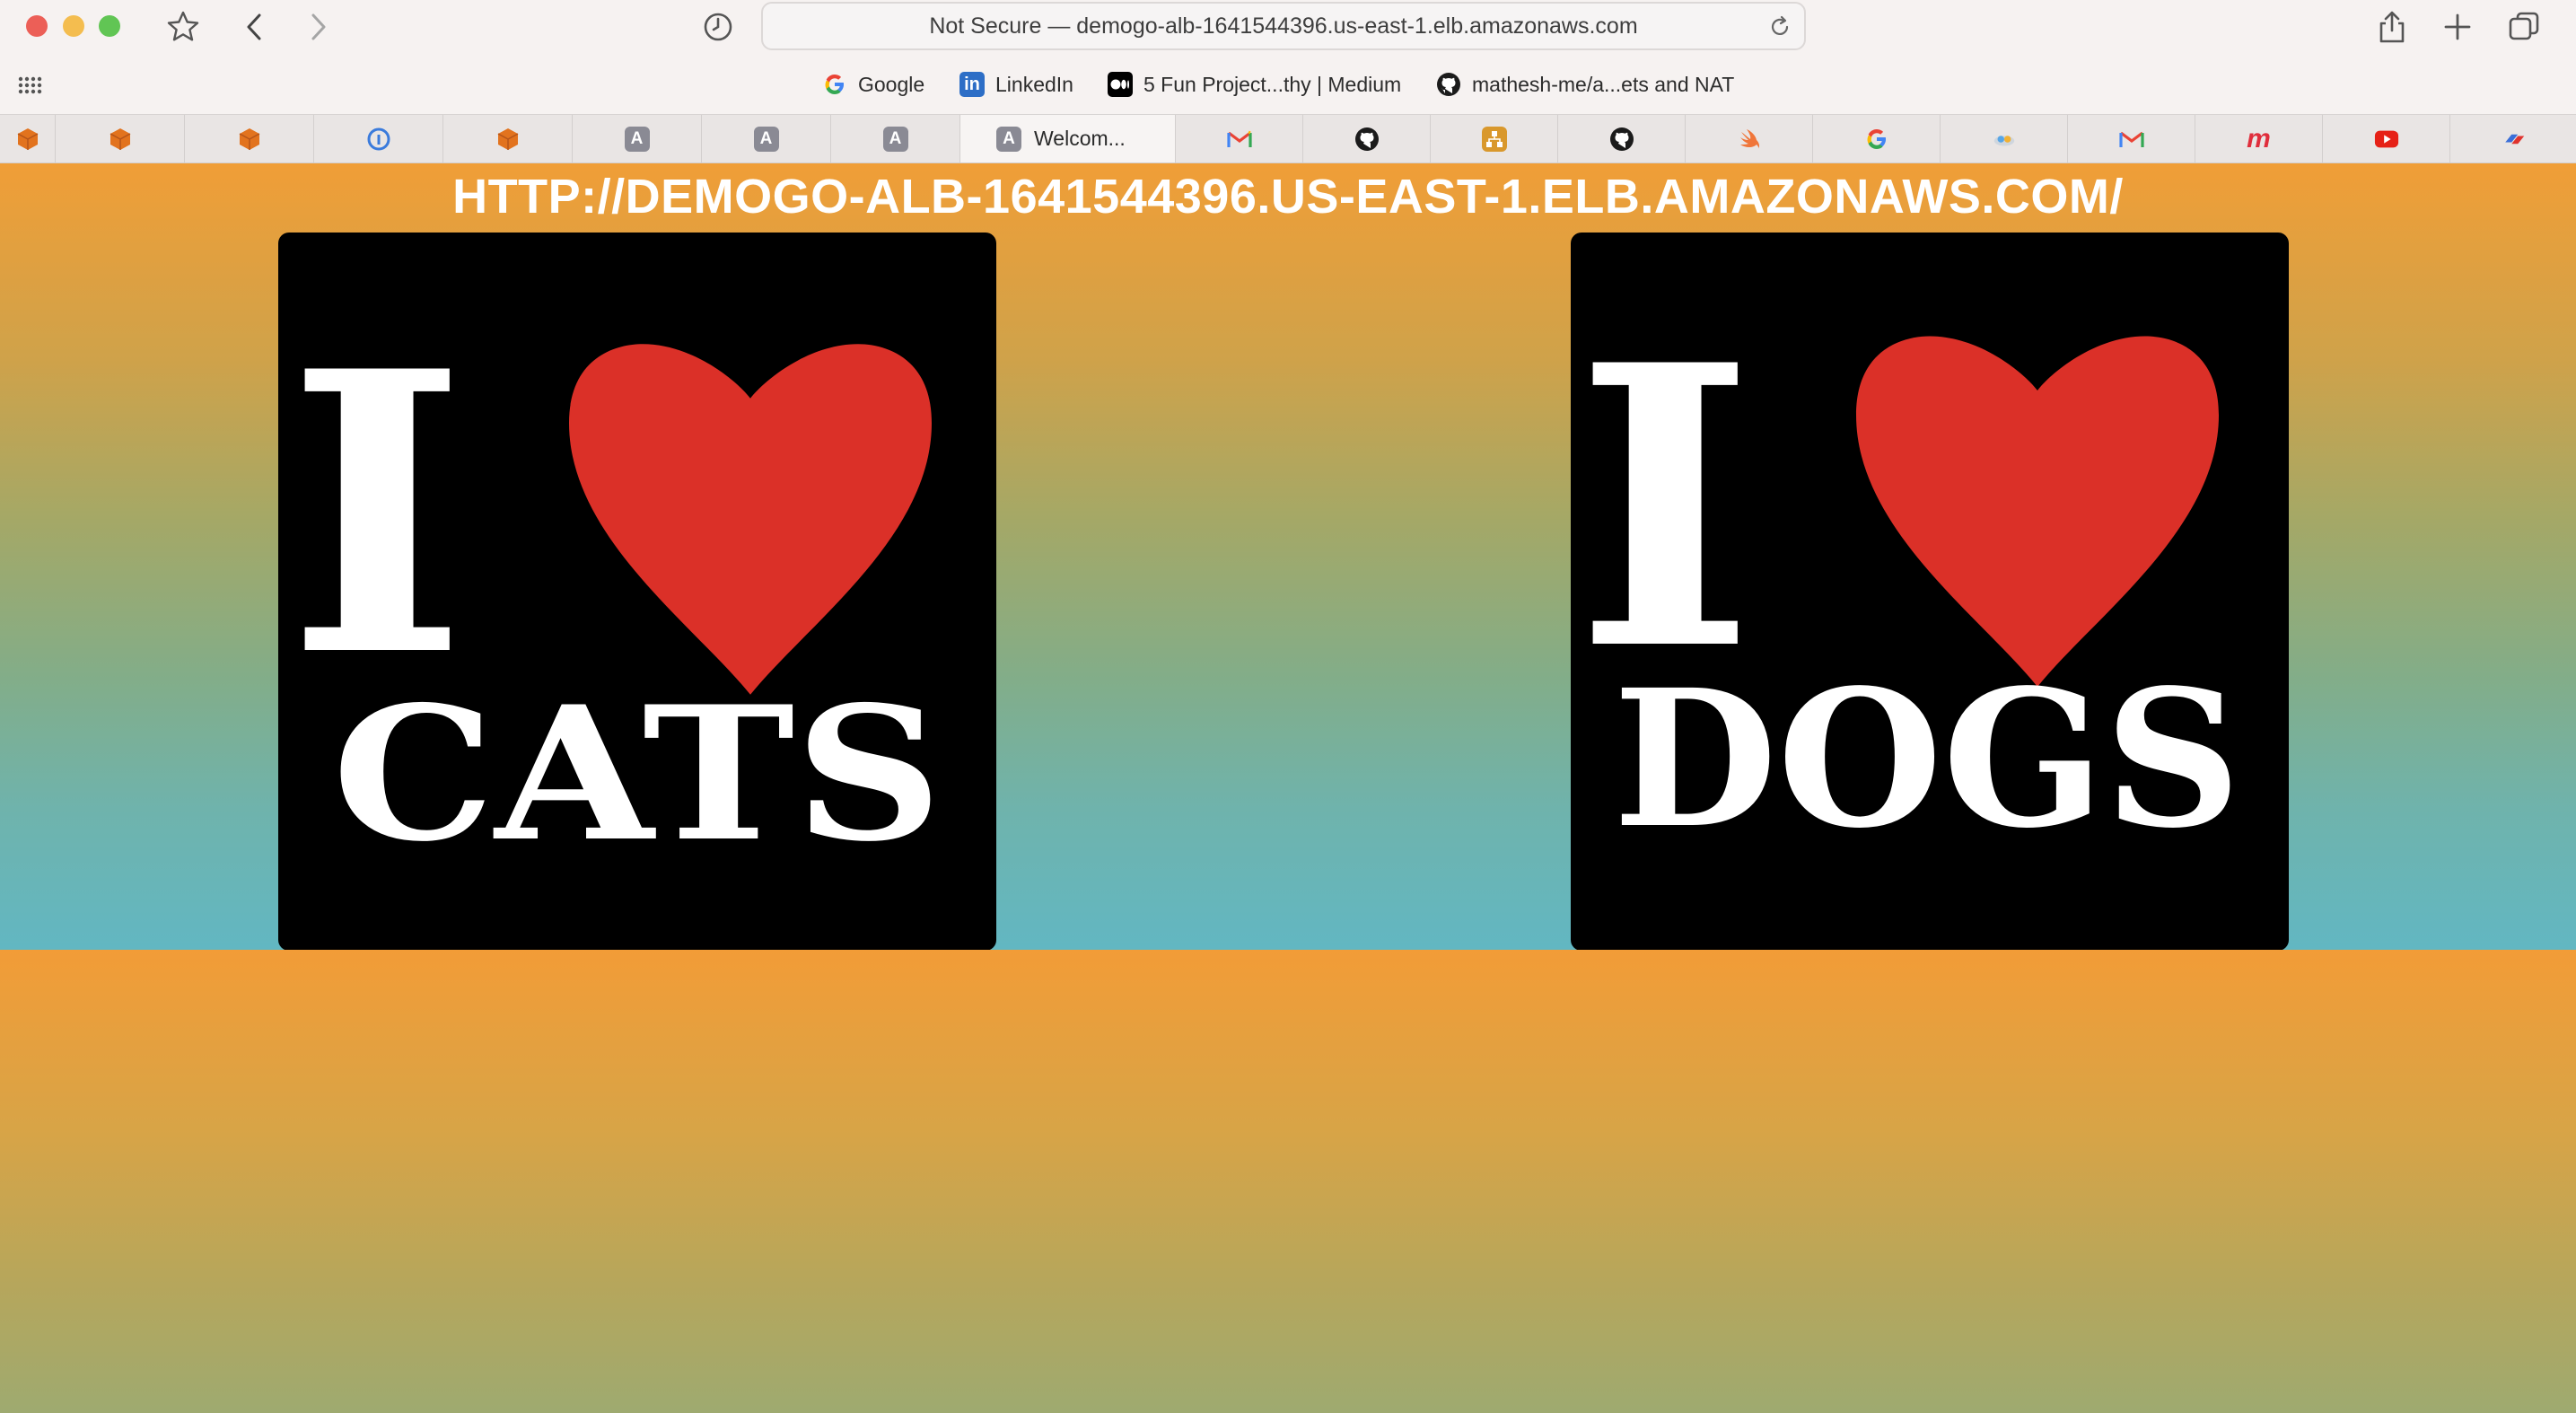 Image resolution: width=2576 pixels, height=1413 pixels. I want to click on bookmark-label: LinkedIn, so click(1034, 84).